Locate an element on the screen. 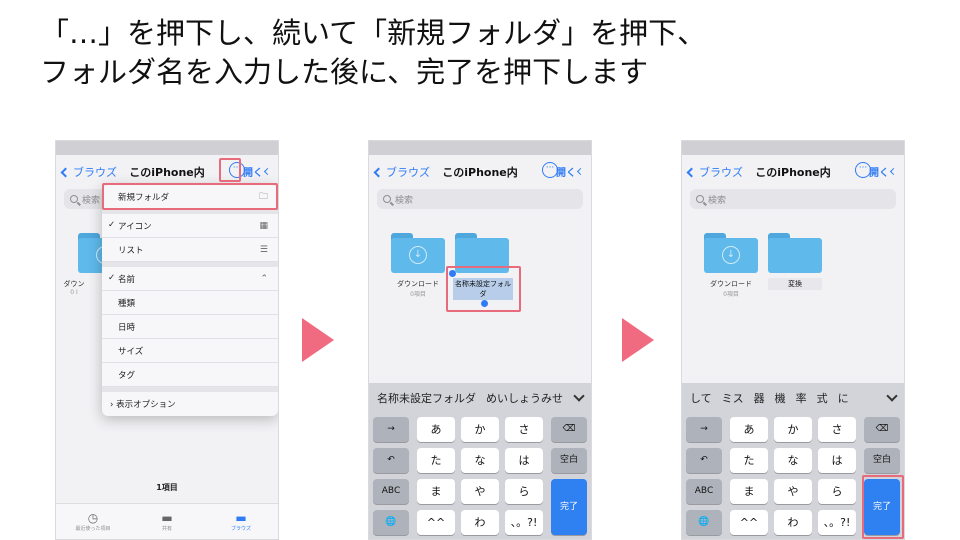 This screenshot has width=960, height=540. candidate-word: 名称未設定フォルダ is located at coordinates (426, 398).